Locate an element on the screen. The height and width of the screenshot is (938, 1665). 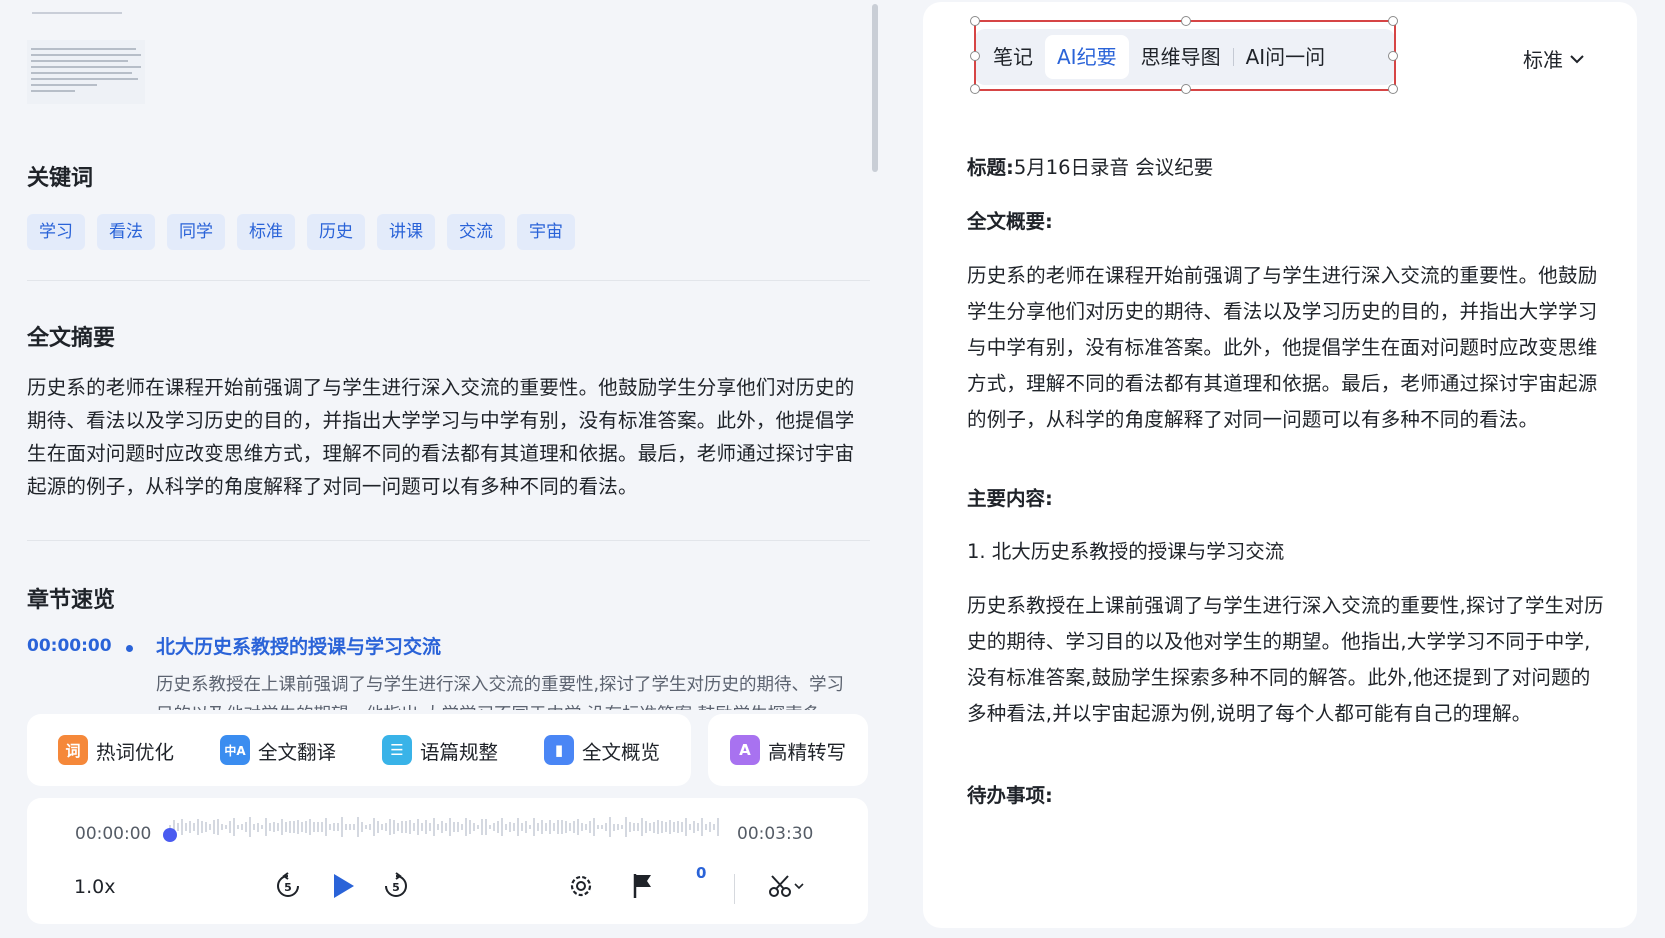
hq-transcribe-card: A 高精转写 is located at coordinates (788, 750).